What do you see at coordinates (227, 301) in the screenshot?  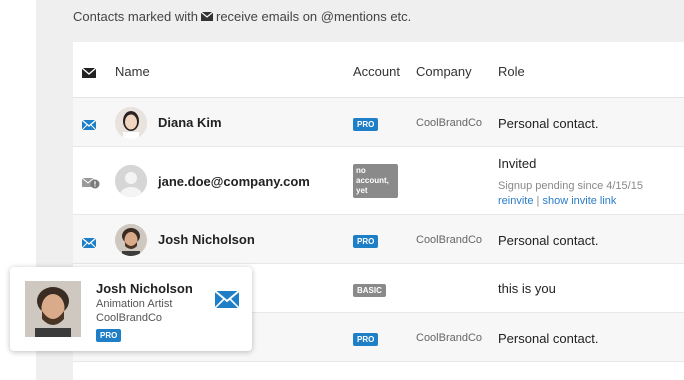 I see `send-email-icon` at bounding box center [227, 301].